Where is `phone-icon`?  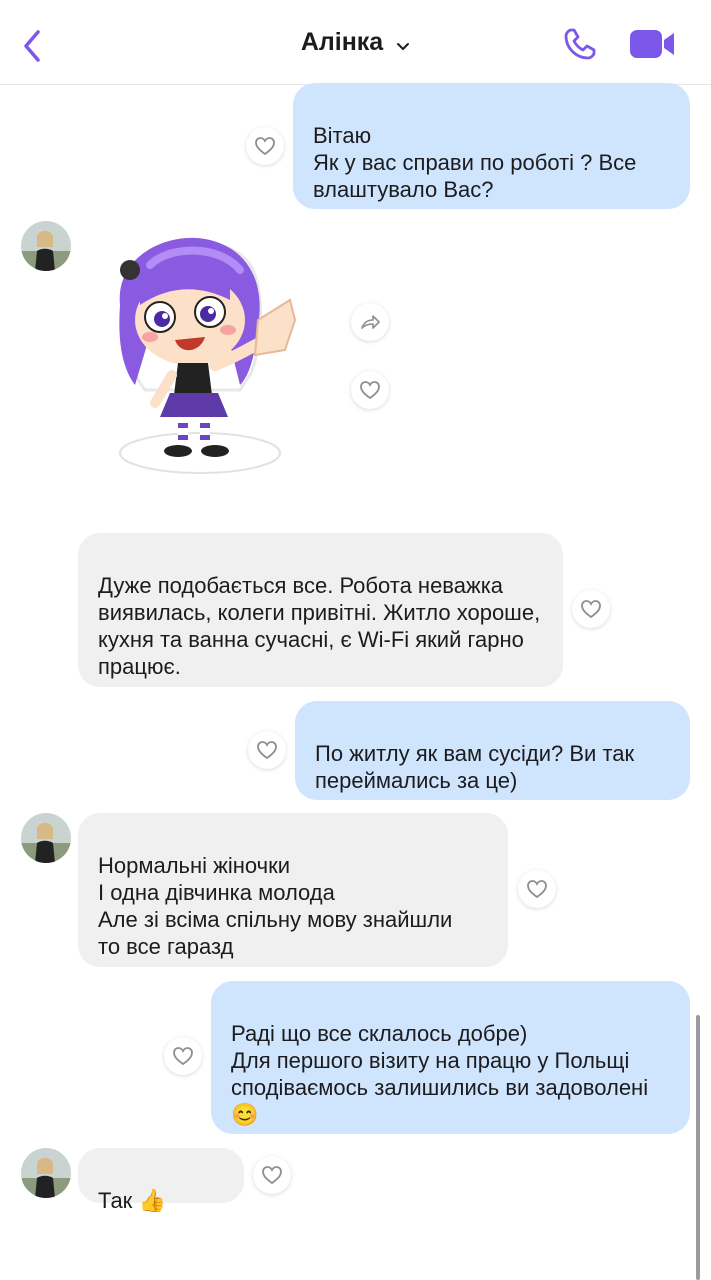 phone-icon is located at coordinates (580, 44).